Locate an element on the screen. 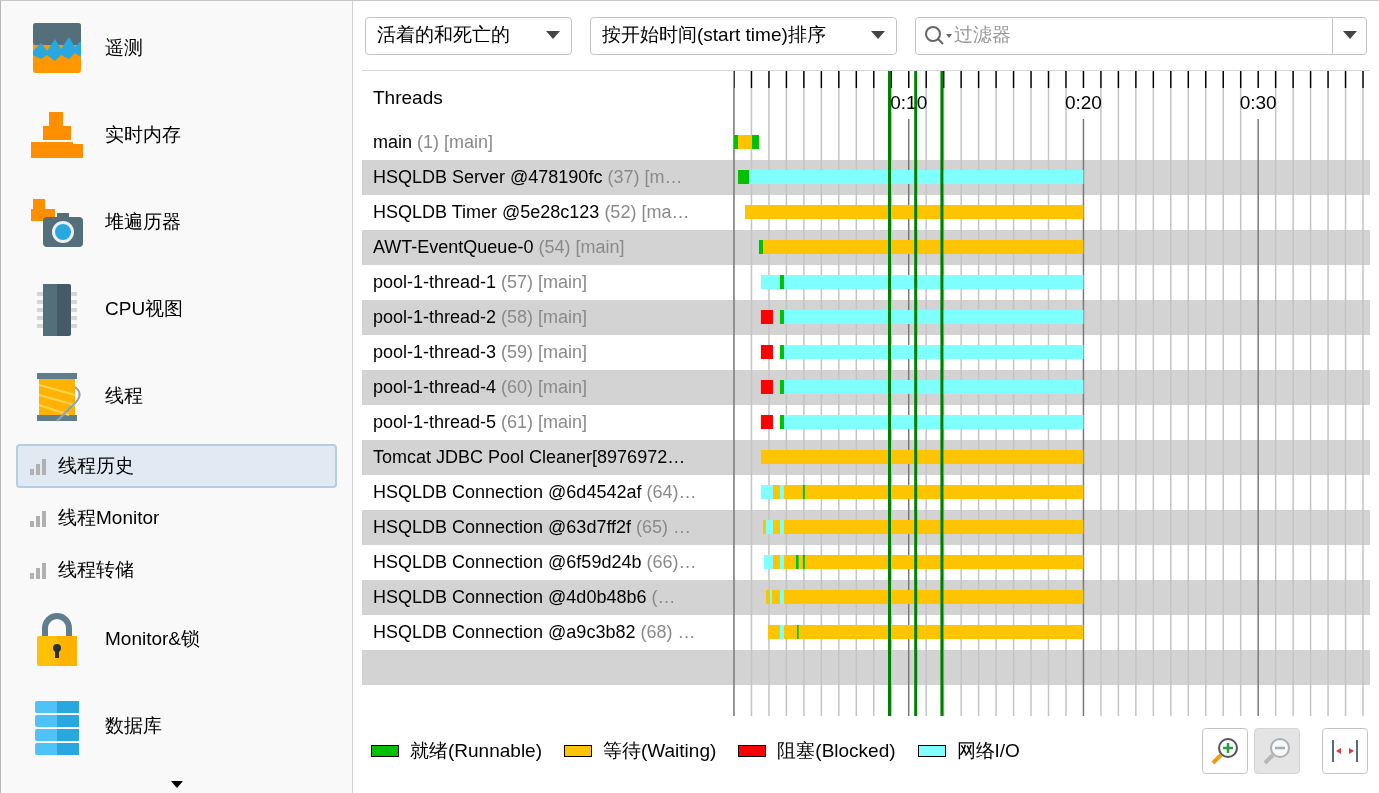 The width and height of the screenshot is (1379, 793). zoom-out-icon is located at coordinates (1277, 751).